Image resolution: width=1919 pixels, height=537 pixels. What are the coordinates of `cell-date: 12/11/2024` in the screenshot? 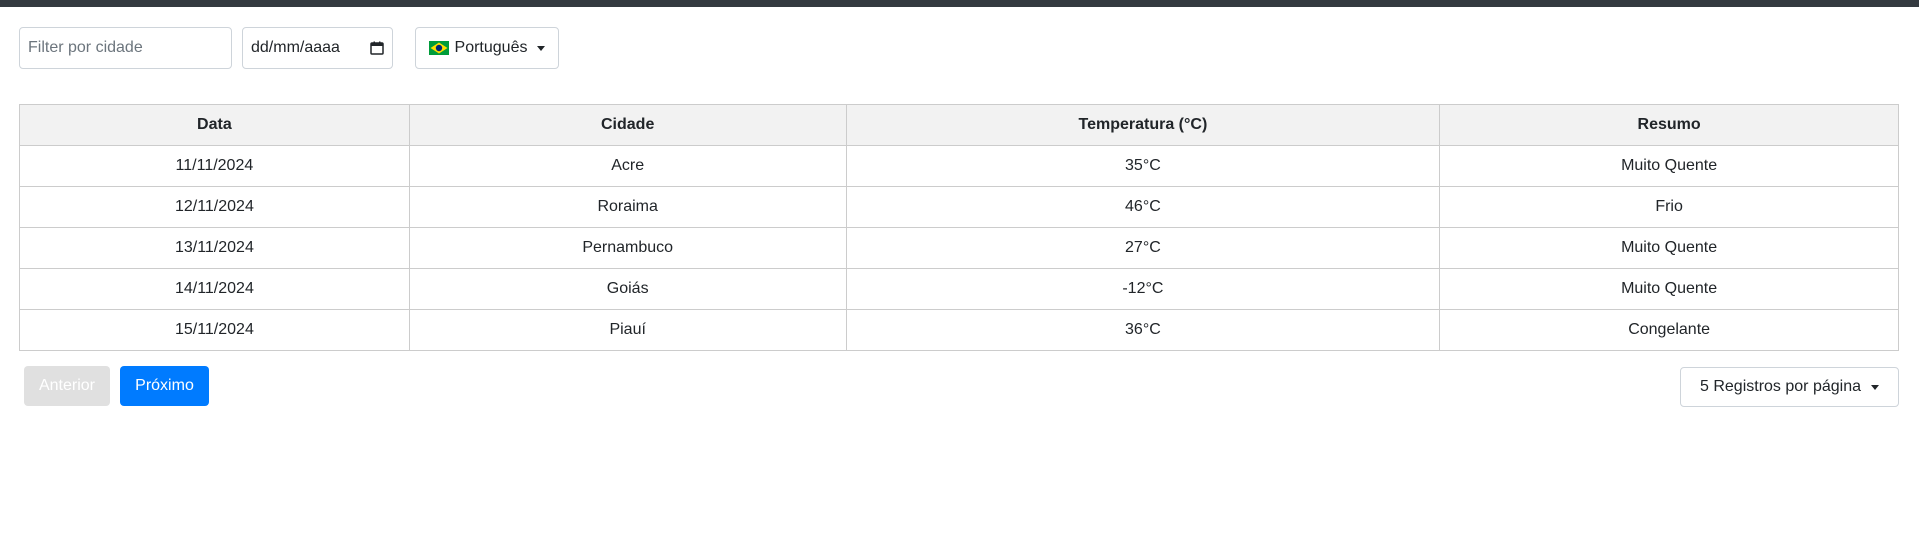 It's located at (214, 207).